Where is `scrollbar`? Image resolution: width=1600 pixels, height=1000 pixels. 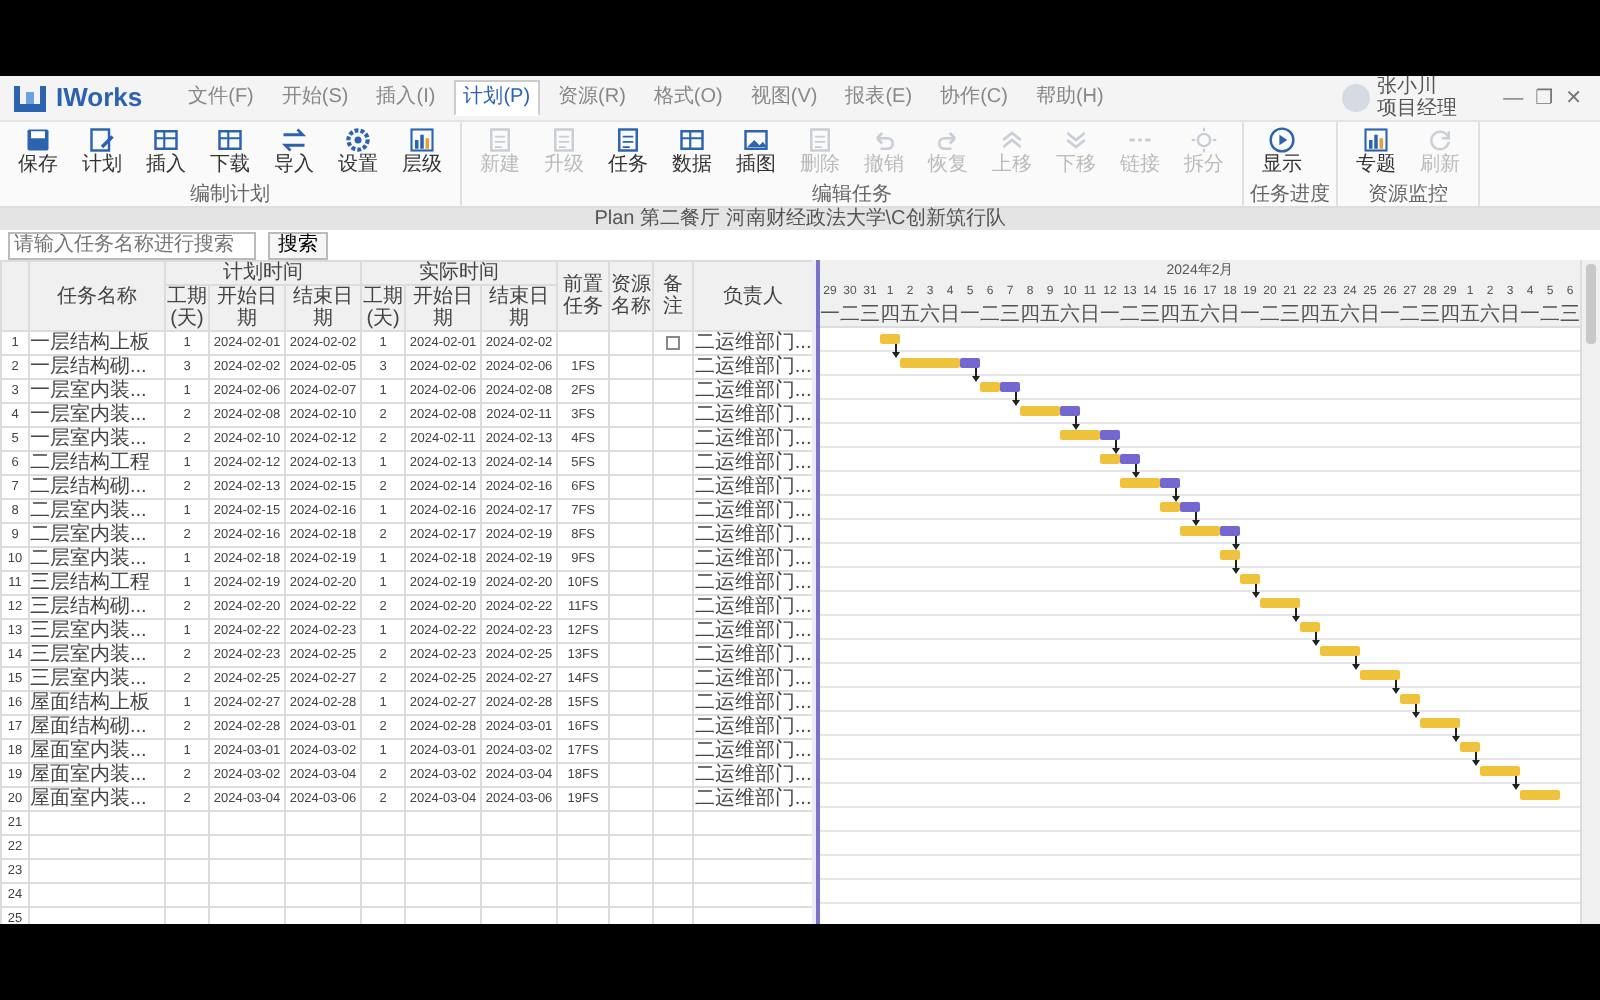
scrollbar is located at coordinates (1590, 592).